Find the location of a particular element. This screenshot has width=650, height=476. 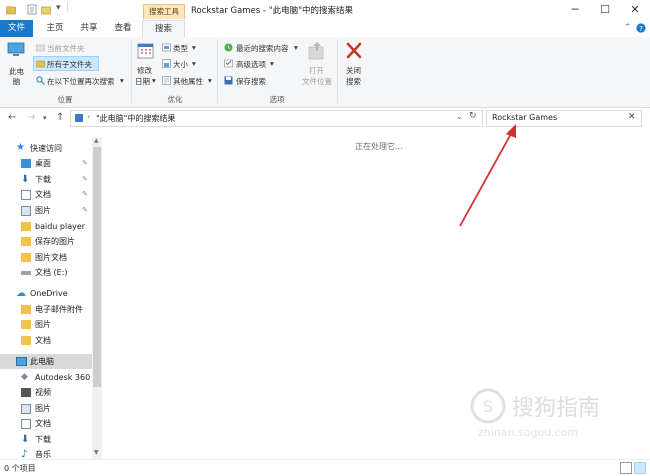

nav-item-this-pc: 此电脑 is located at coordinates (46, 361).